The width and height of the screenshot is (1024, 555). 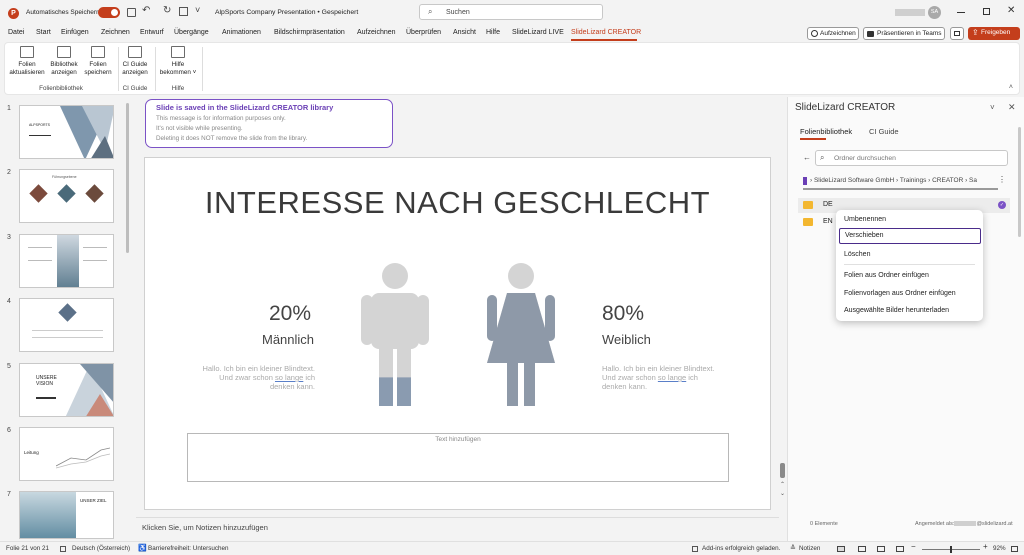 What do you see at coordinates (896, 310) in the screenshot?
I see `menu-item-download-images: Ausgewählte Bilder herunterladen` at bounding box center [896, 310].